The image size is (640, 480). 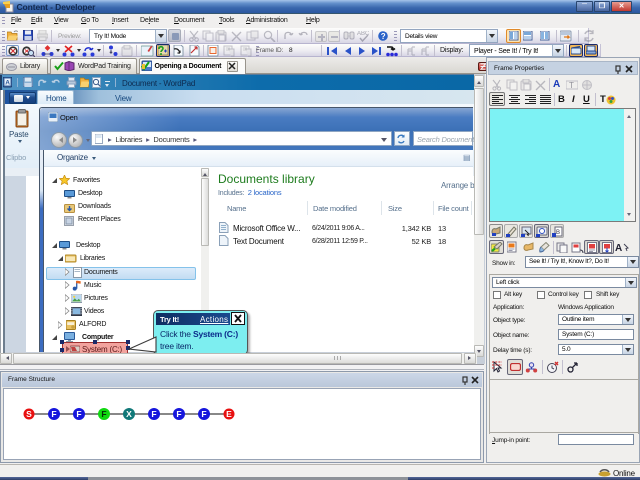 What do you see at coordinates (229, 414) in the screenshot?
I see `svg-text: E` at bounding box center [229, 414].